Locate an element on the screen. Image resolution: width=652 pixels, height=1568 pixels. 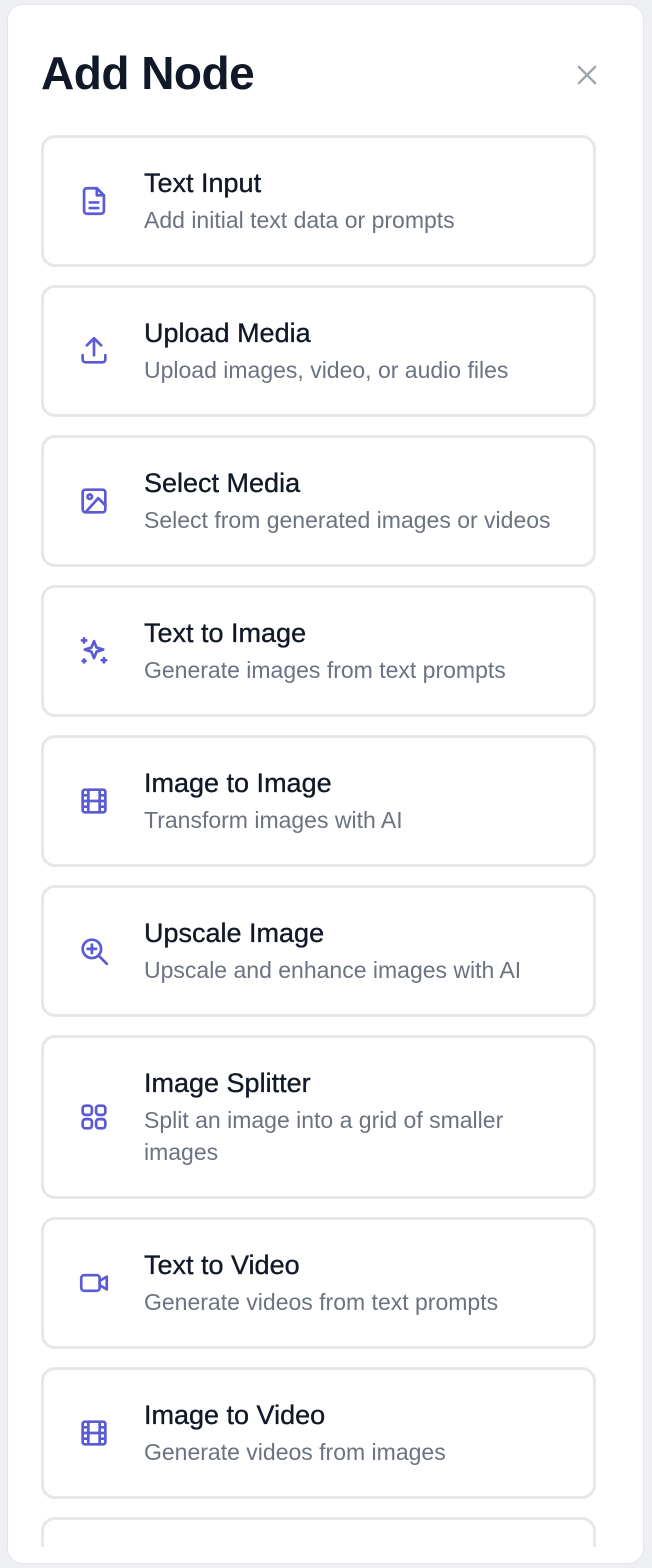
node-title: Text to Image is located at coordinates (225, 633).